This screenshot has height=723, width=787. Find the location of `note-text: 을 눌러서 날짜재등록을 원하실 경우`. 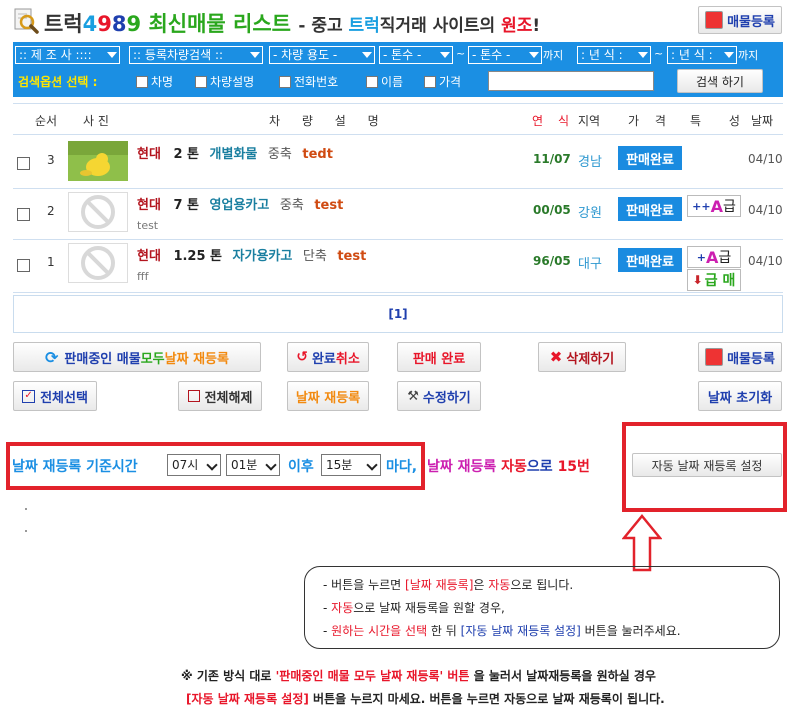

note-text: 을 눌러서 날짜재등록을 원하실 경우 is located at coordinates (564, 676).